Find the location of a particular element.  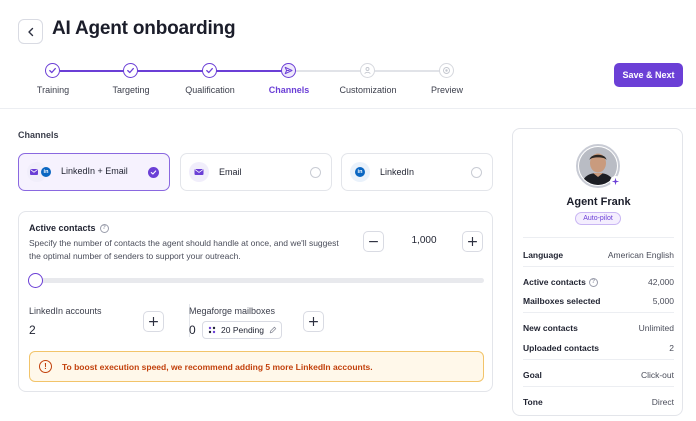

pending-mailboxes-chip: 20 Pending is located at coordinates (242, 330).